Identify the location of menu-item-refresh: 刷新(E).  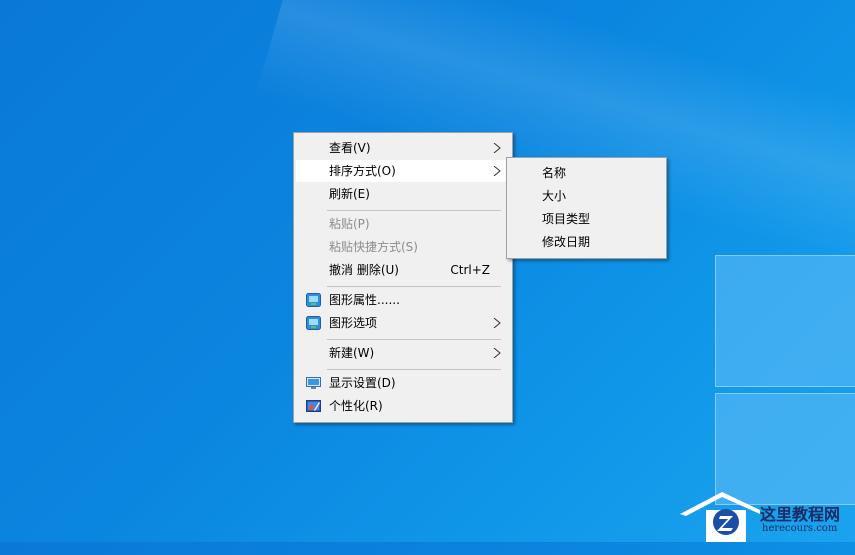
(403, 194).